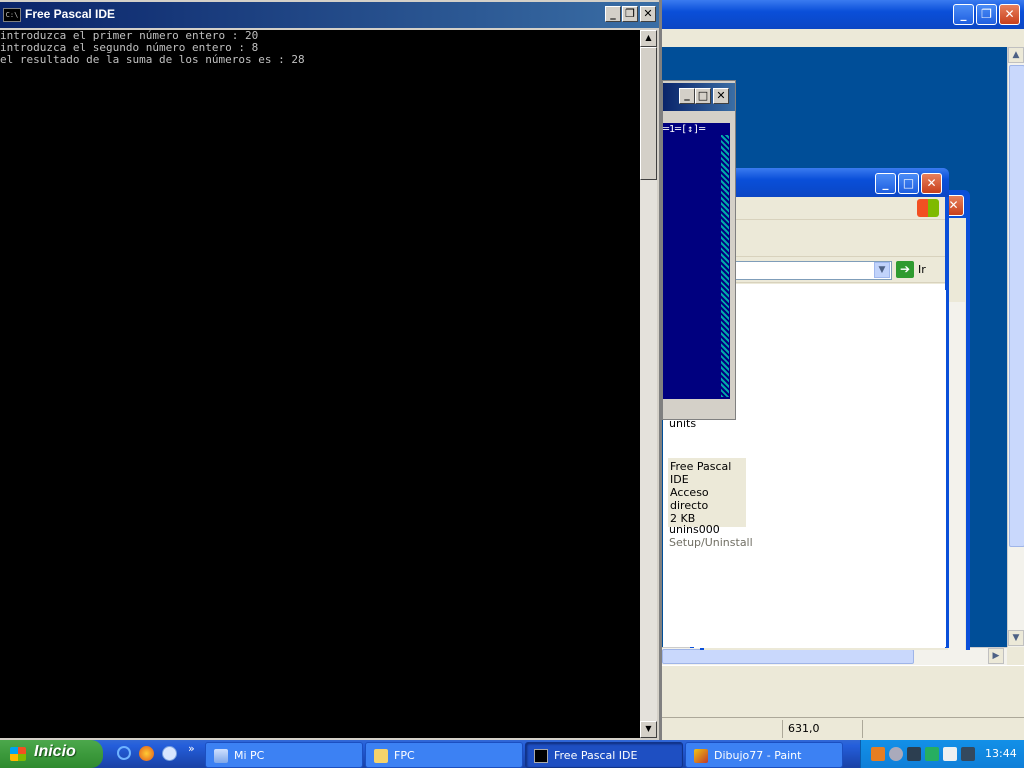  Describe the element at coordinates (1001, 753) in the screenshot. I see `clock: 13:44` at that location.